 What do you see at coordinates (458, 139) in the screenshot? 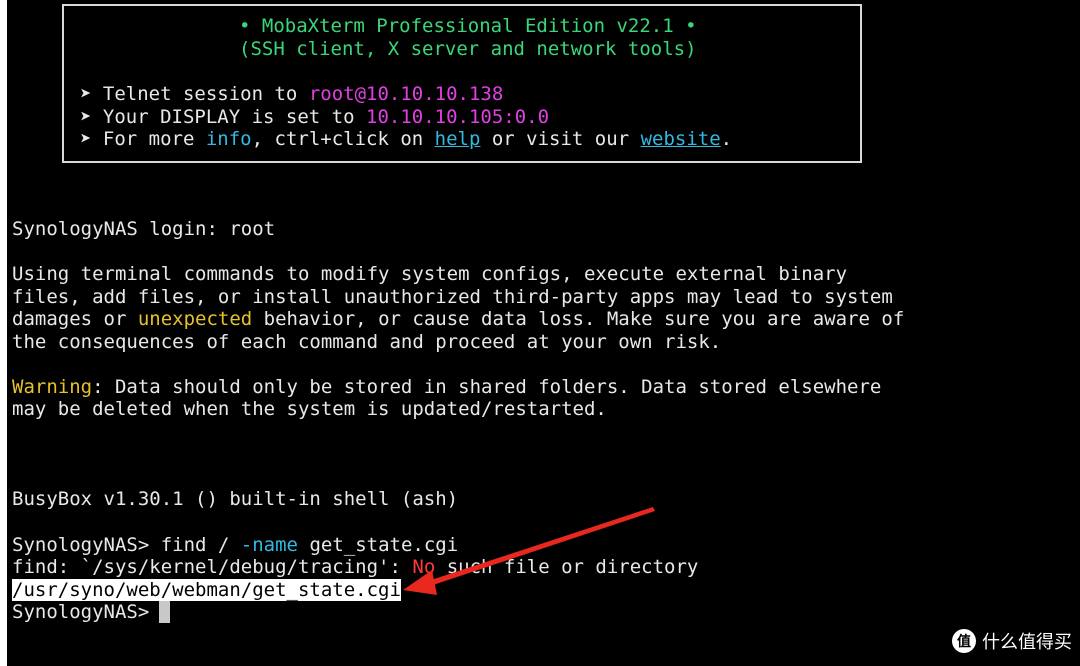
I see `help-link: help` at bounding box center [458, 139].